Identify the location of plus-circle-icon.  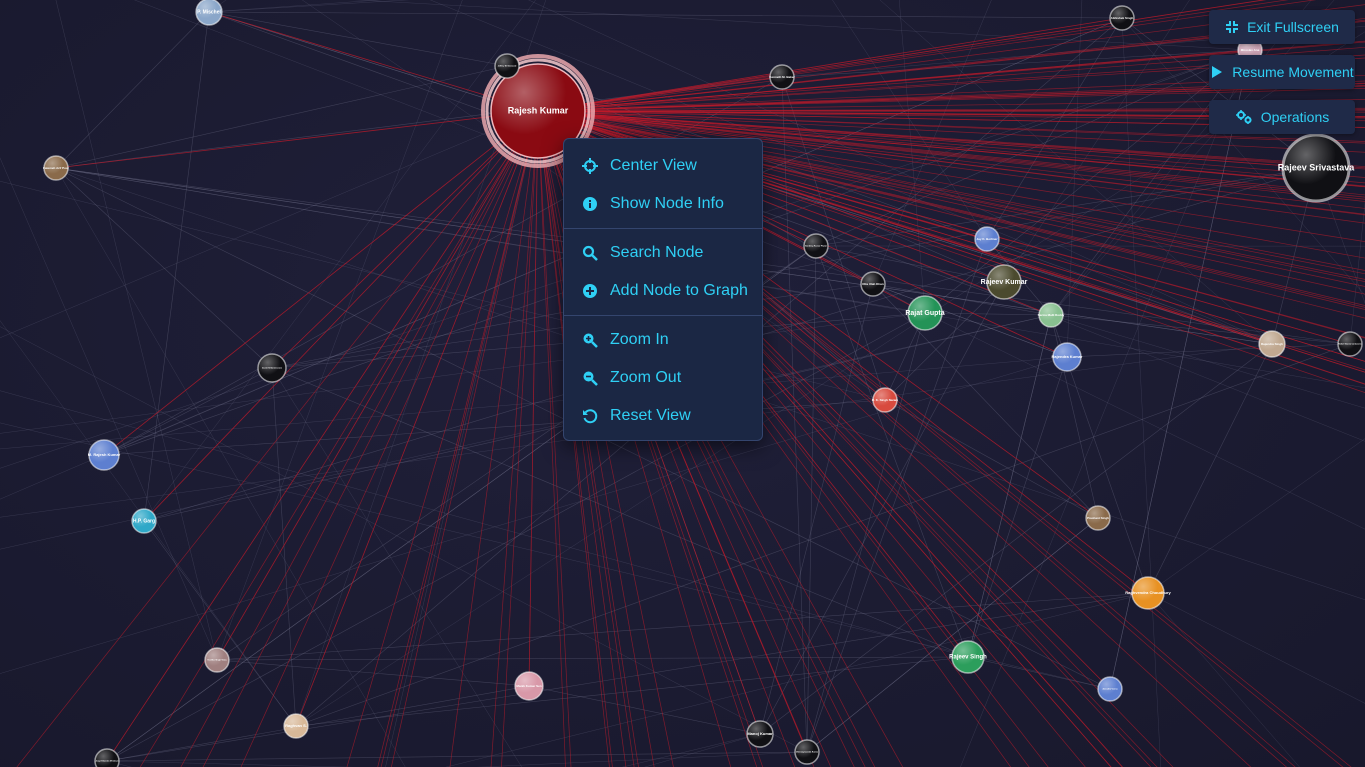
(590, 291).